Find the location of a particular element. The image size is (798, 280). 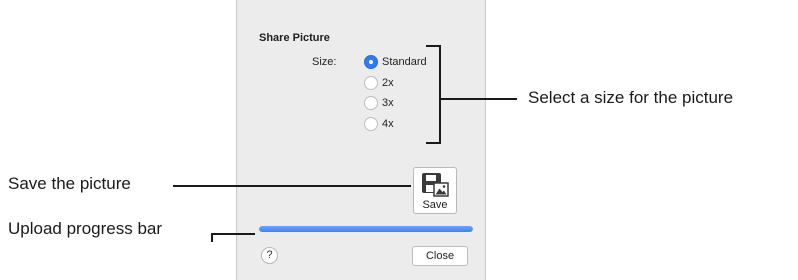

size-bracket-bottom is located at coordinates (433, 143).